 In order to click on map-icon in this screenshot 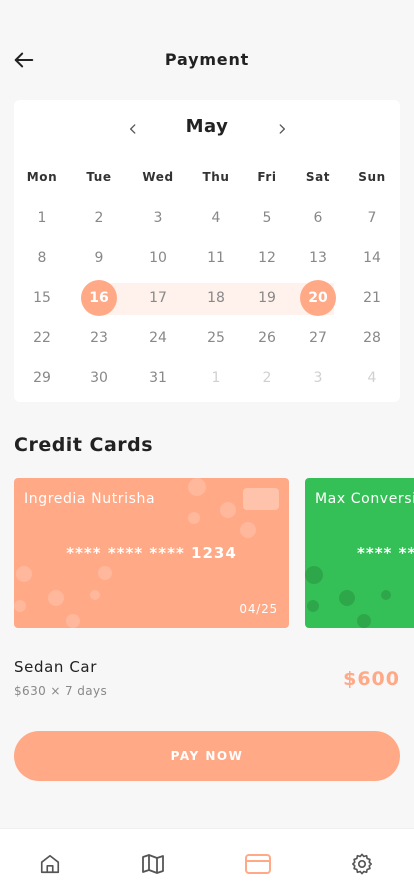, I will do `click(153, 864)`.